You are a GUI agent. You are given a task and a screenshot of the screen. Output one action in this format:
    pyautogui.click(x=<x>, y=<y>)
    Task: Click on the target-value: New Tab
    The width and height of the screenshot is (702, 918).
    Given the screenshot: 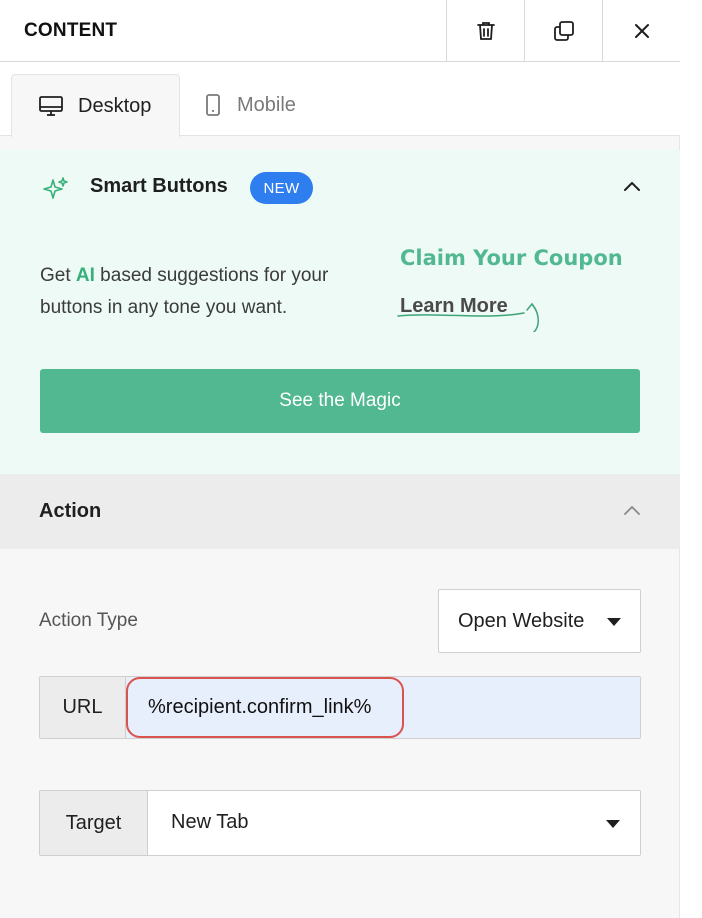 What is the action you would take?
    pyautogui.click(x=210, y=822)
    